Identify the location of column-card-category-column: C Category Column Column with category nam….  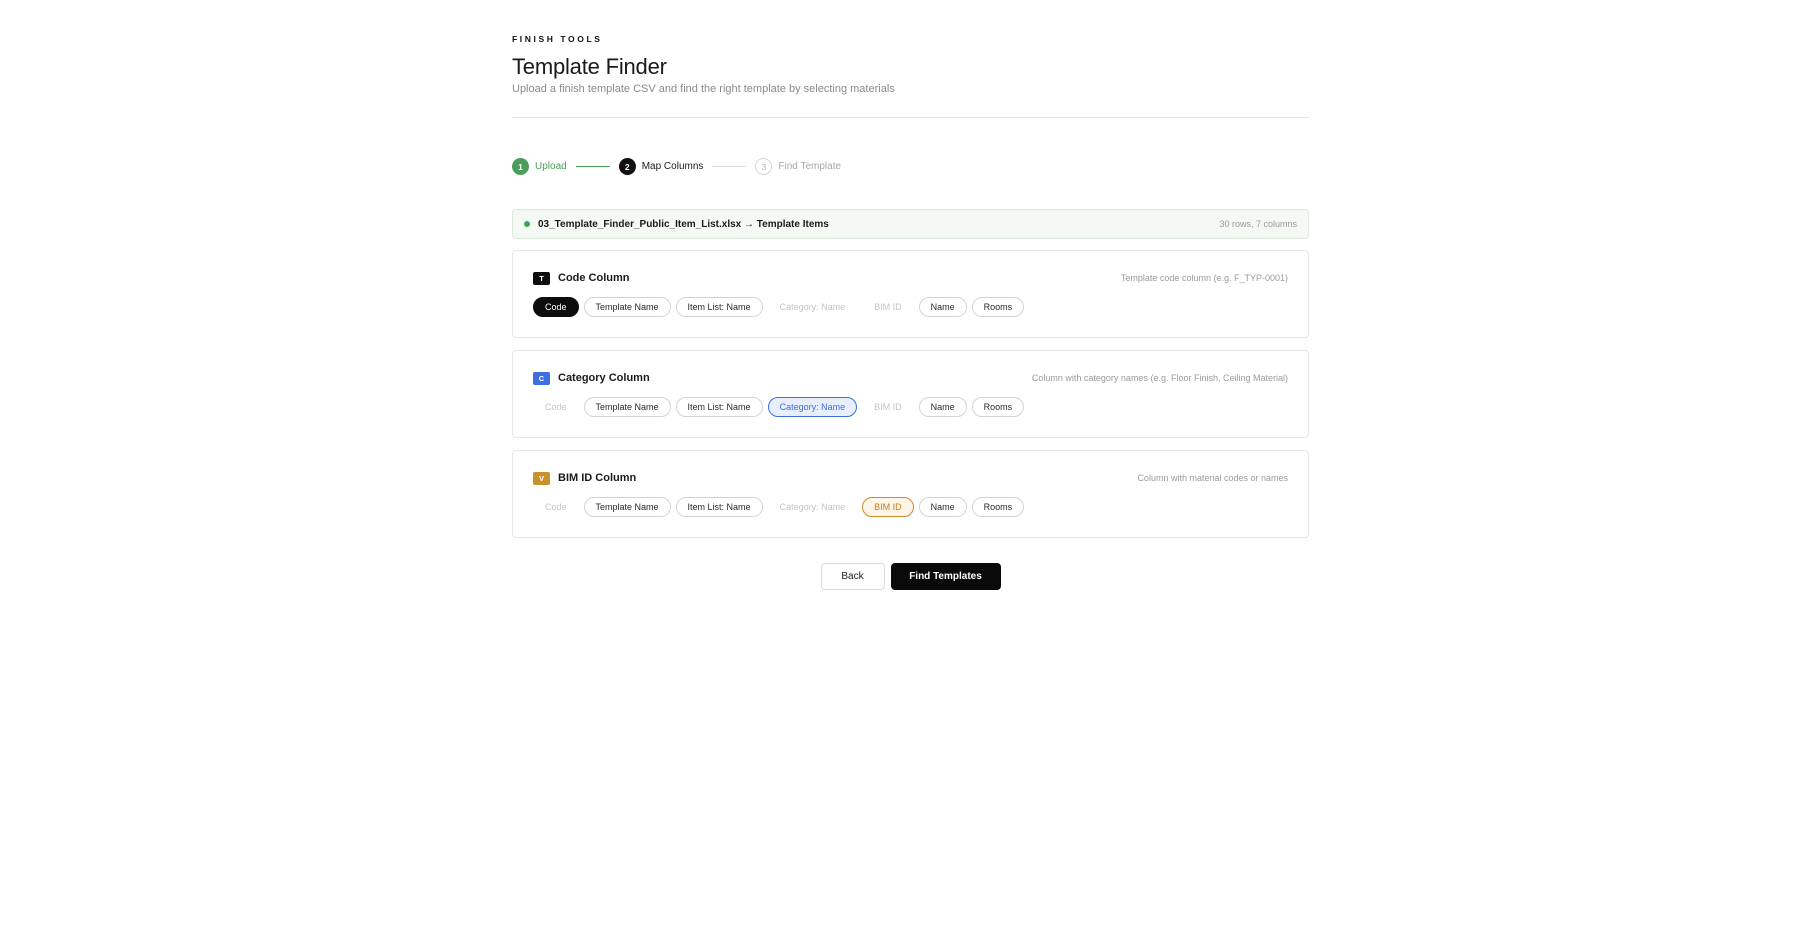
(910, 394).